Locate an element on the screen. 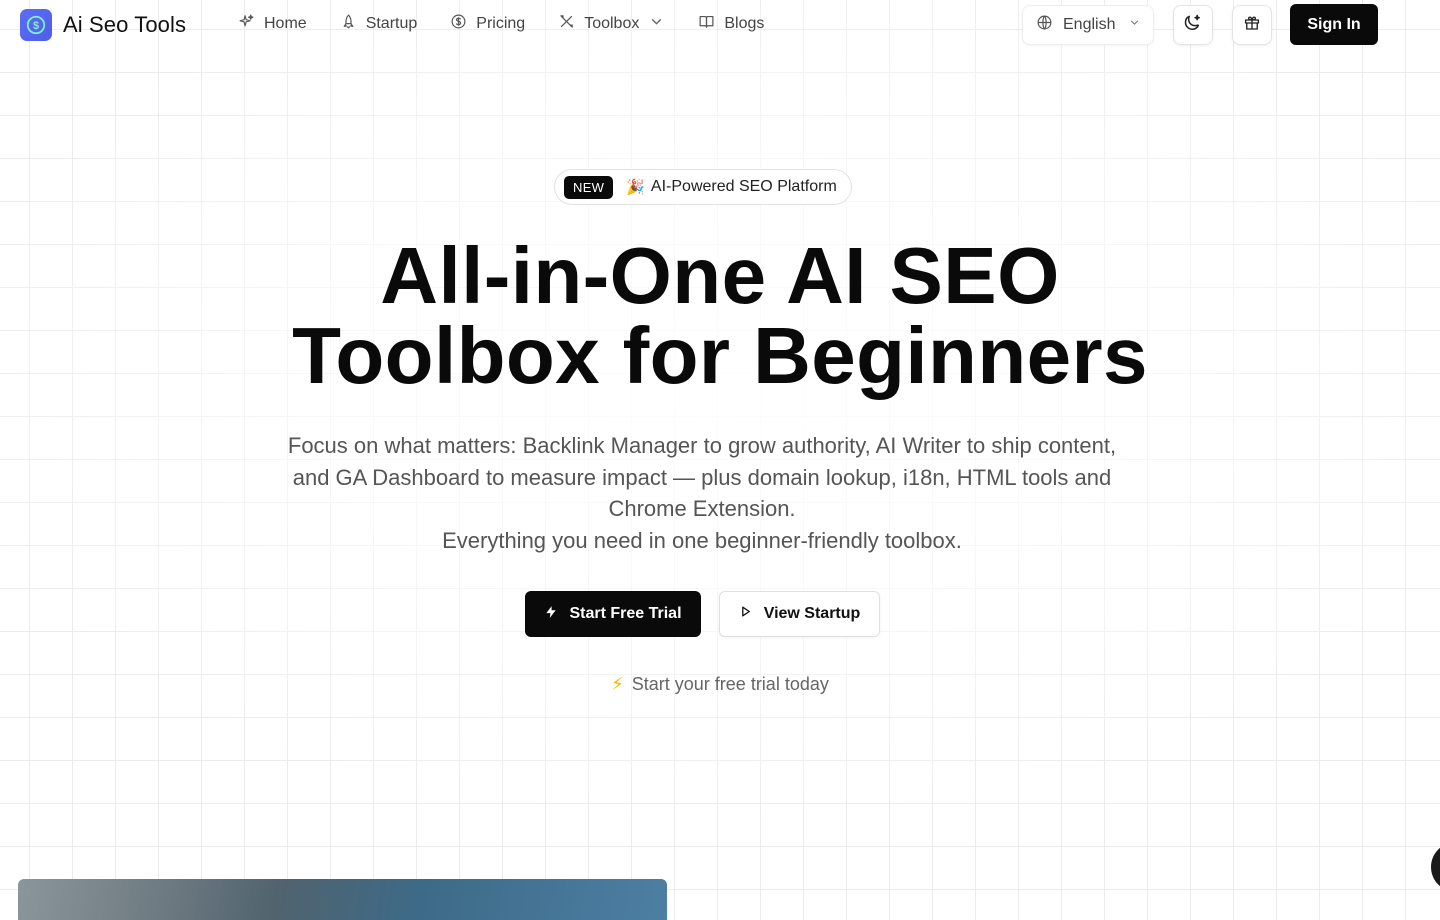 This screenshot has height=920, width=1440. language-label: English is located at coordinates (1089, 24).